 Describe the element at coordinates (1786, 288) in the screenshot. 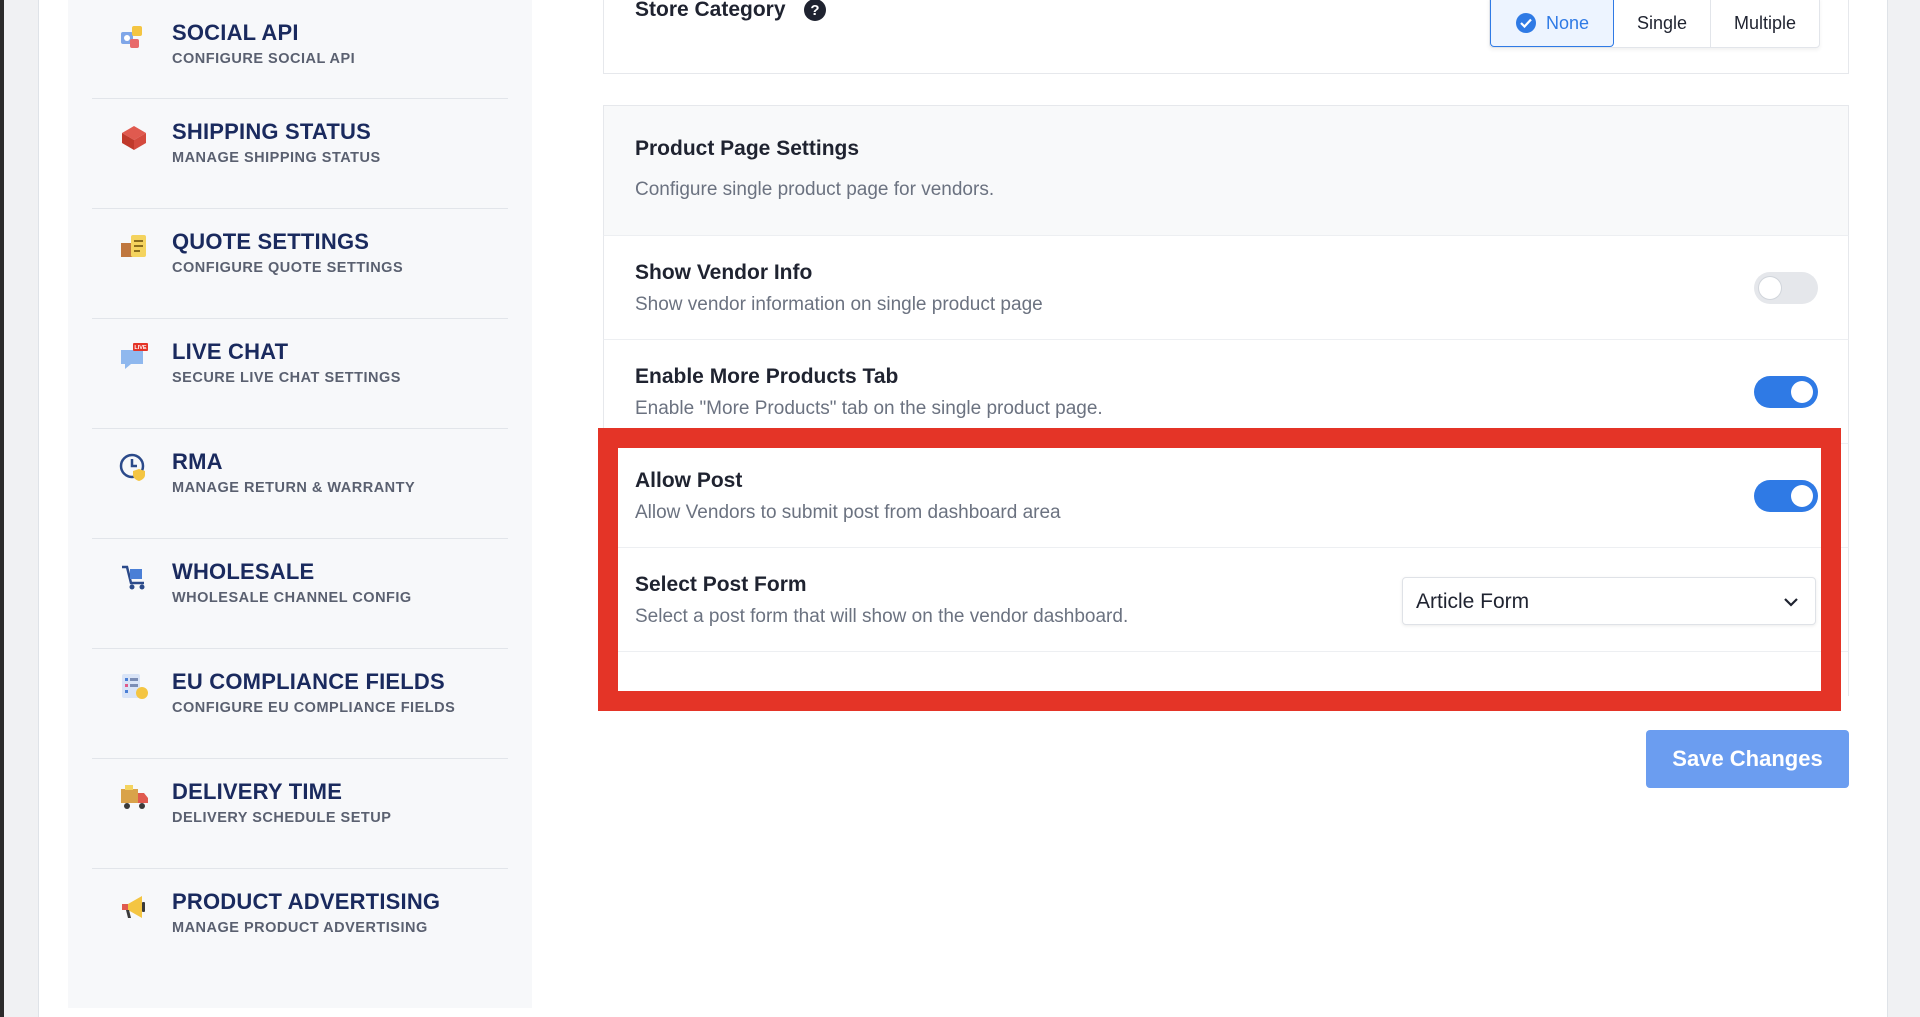

I see `show-vendor-info-toggle` at that location.